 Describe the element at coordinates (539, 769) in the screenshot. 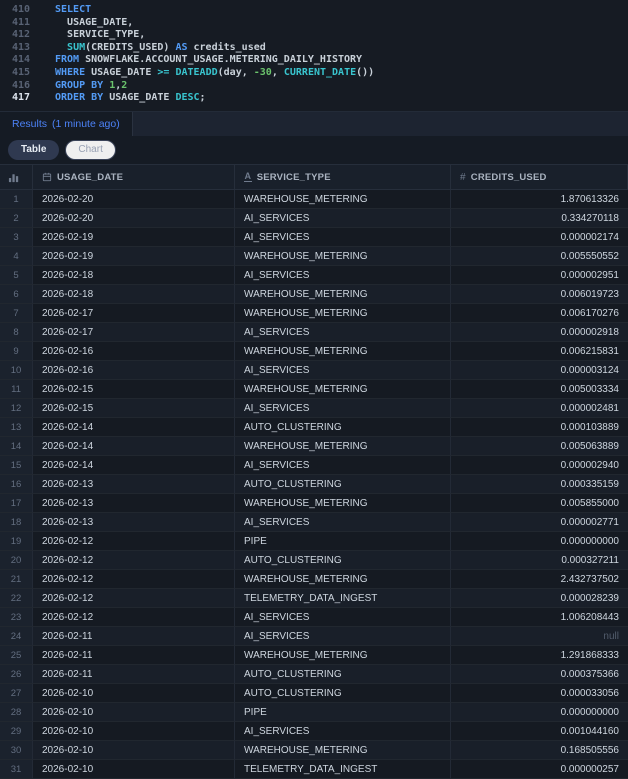

I see `credits-used-cell: 0.000000257` at that location.